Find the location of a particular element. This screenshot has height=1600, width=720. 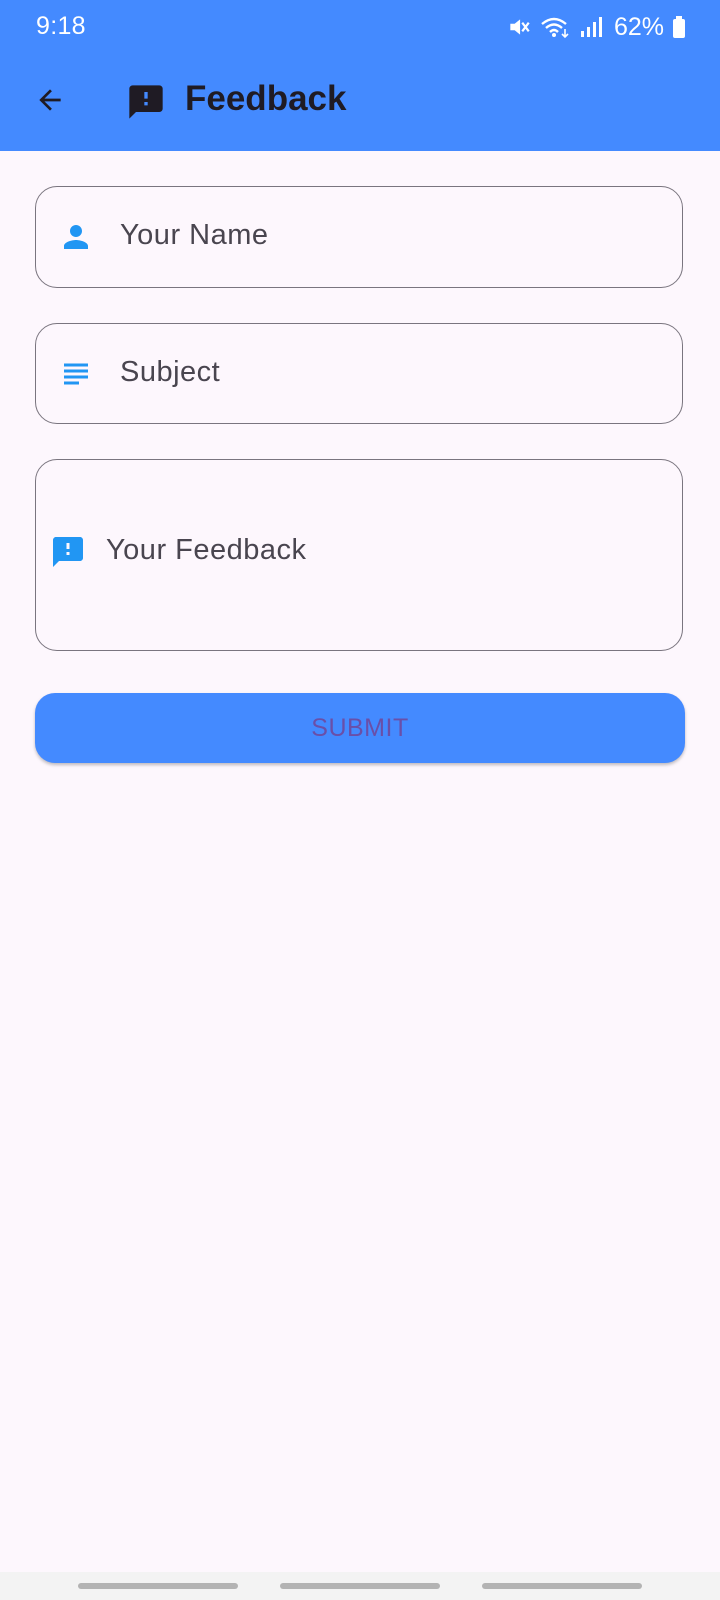

nav-recents-handle is located at coordinates (158, 1586).